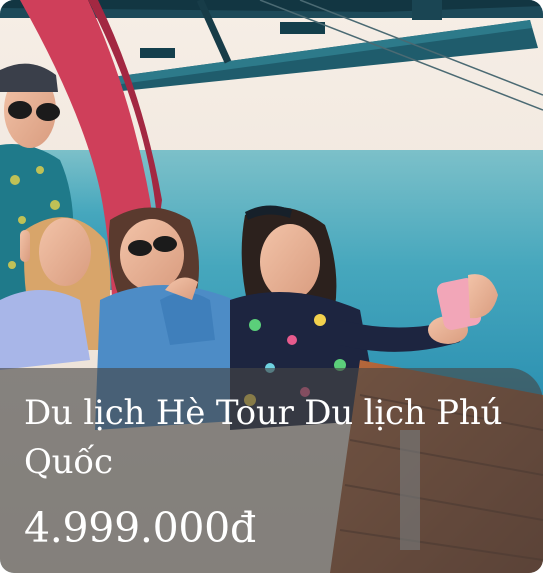 The width and height of the screenshot is (543, 573). I want to click on tour-price: 4.999.000đ, so click(140, 528).